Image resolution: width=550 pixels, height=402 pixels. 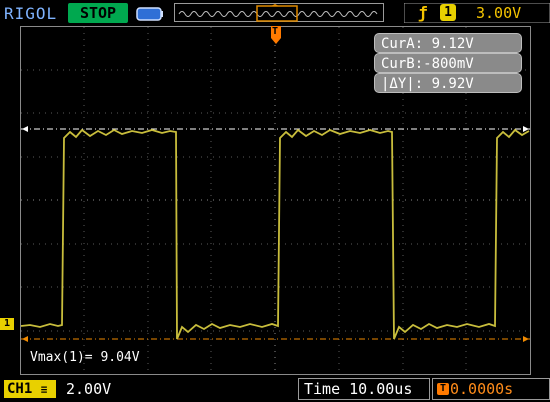 What do you see at coordinates (279, 12) in the screenshot?
I see `waveform-memory-bar` at bounding box center [279, 12].